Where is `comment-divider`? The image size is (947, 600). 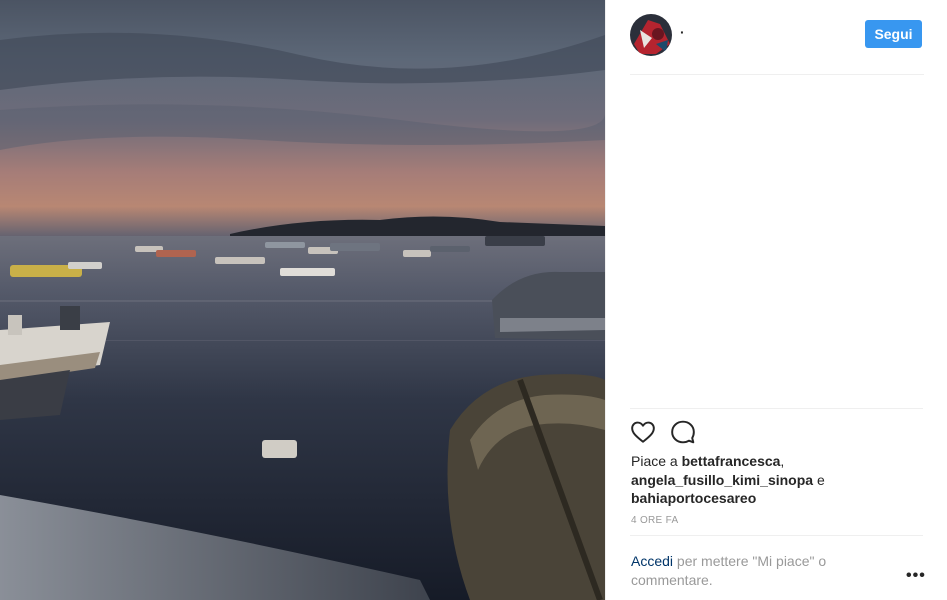
comment-divider is located at coordinates (776, 535).